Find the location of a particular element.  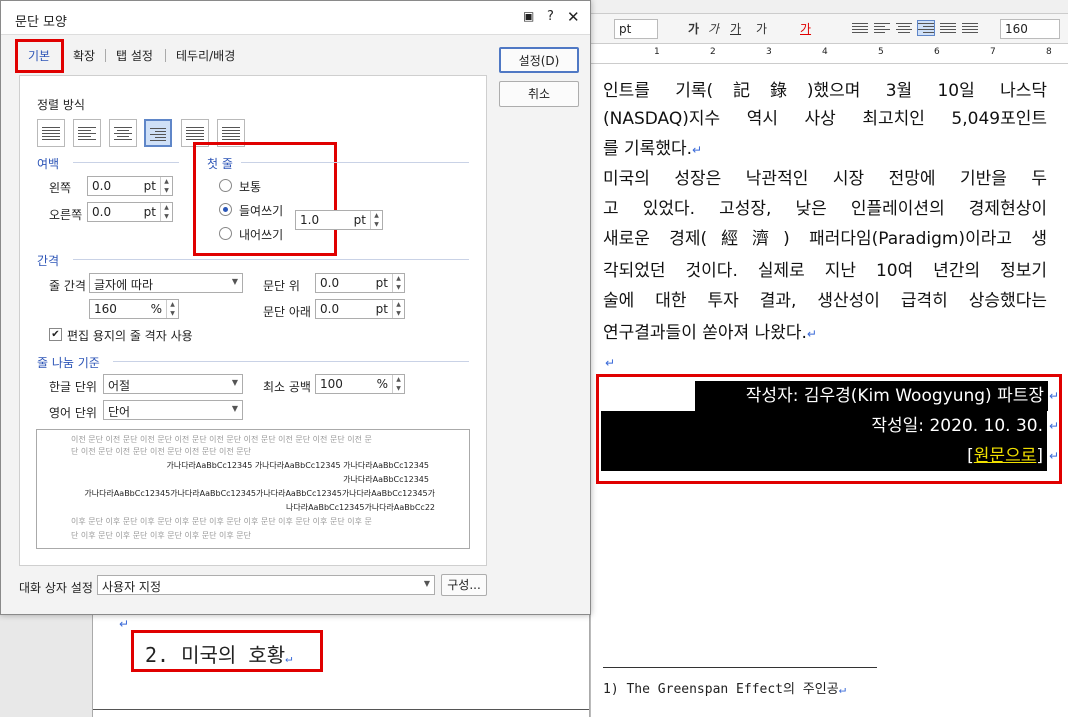

dialog-setting-label: 대화 상자 설정 is located at coordinates (56, 588).